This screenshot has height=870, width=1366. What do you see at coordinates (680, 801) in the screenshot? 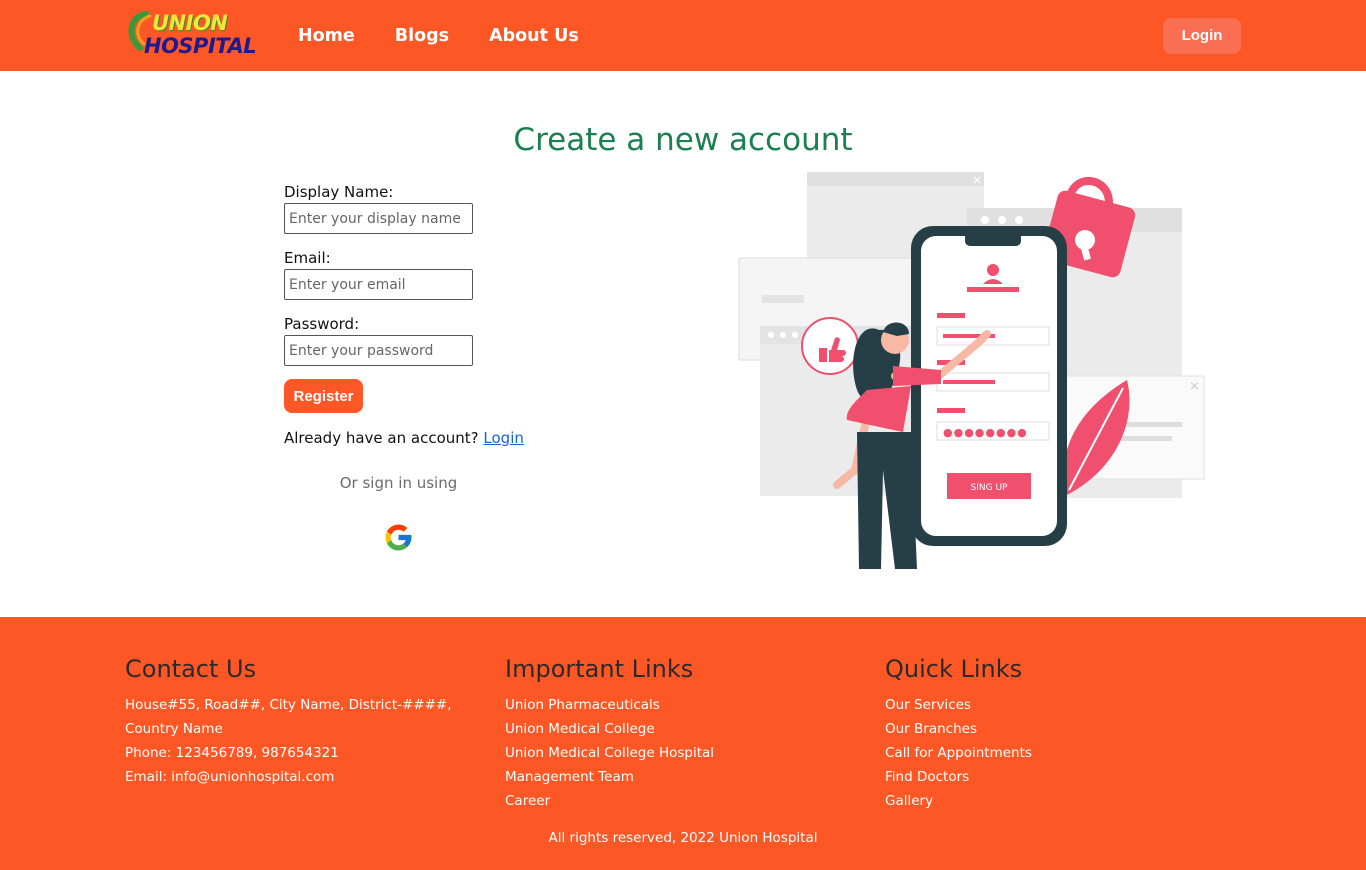
I see `footer-link-career: Career` at bounding box center [680, 801].